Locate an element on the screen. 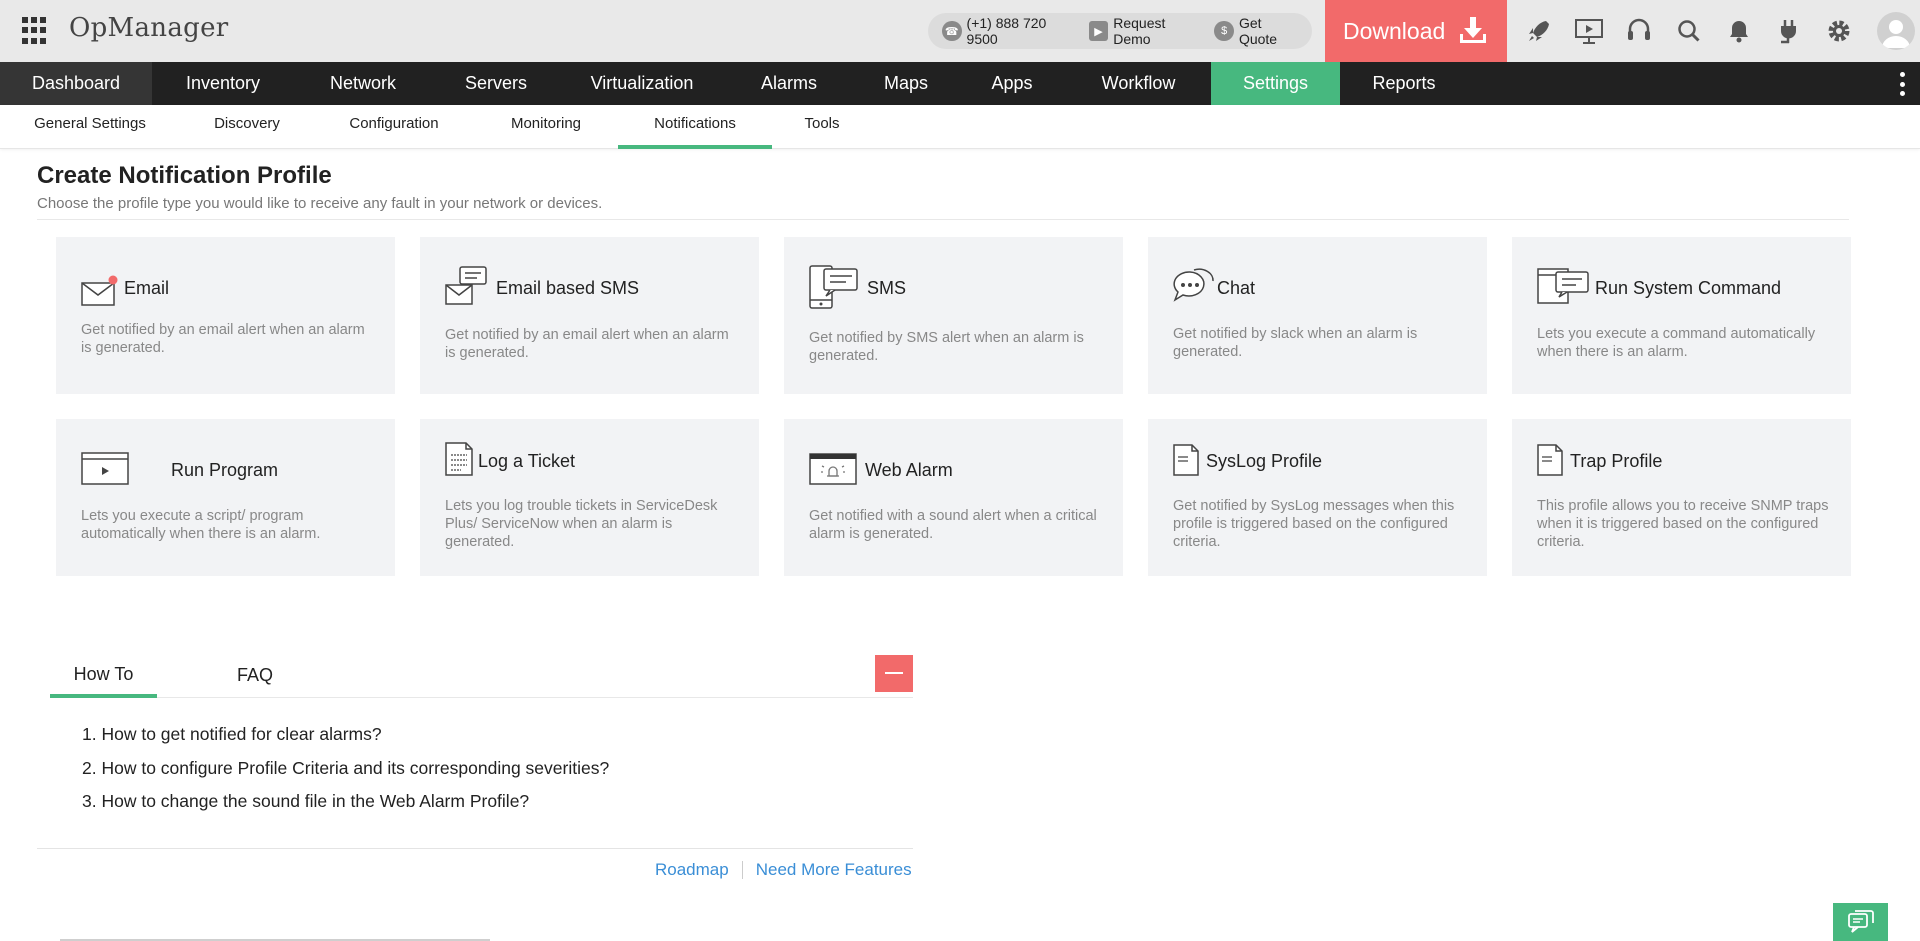  need-more-features-link: Need More Features is located at coordinates (834, 870).